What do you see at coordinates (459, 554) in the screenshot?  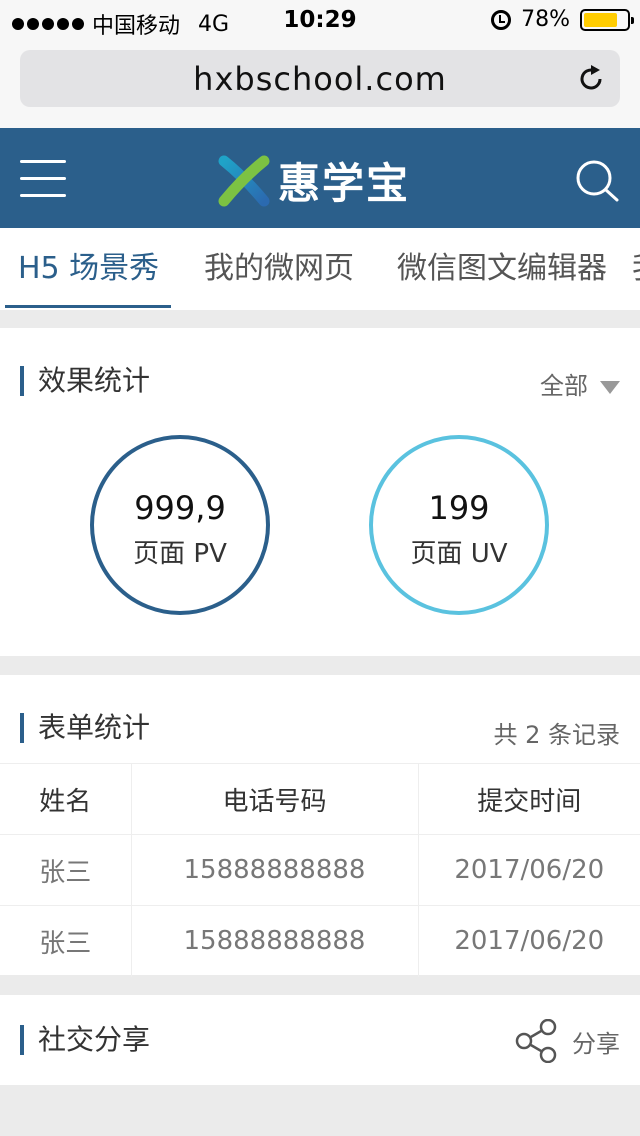 I see `uv-label: 页面 UV` at bounding box center [459, 554].